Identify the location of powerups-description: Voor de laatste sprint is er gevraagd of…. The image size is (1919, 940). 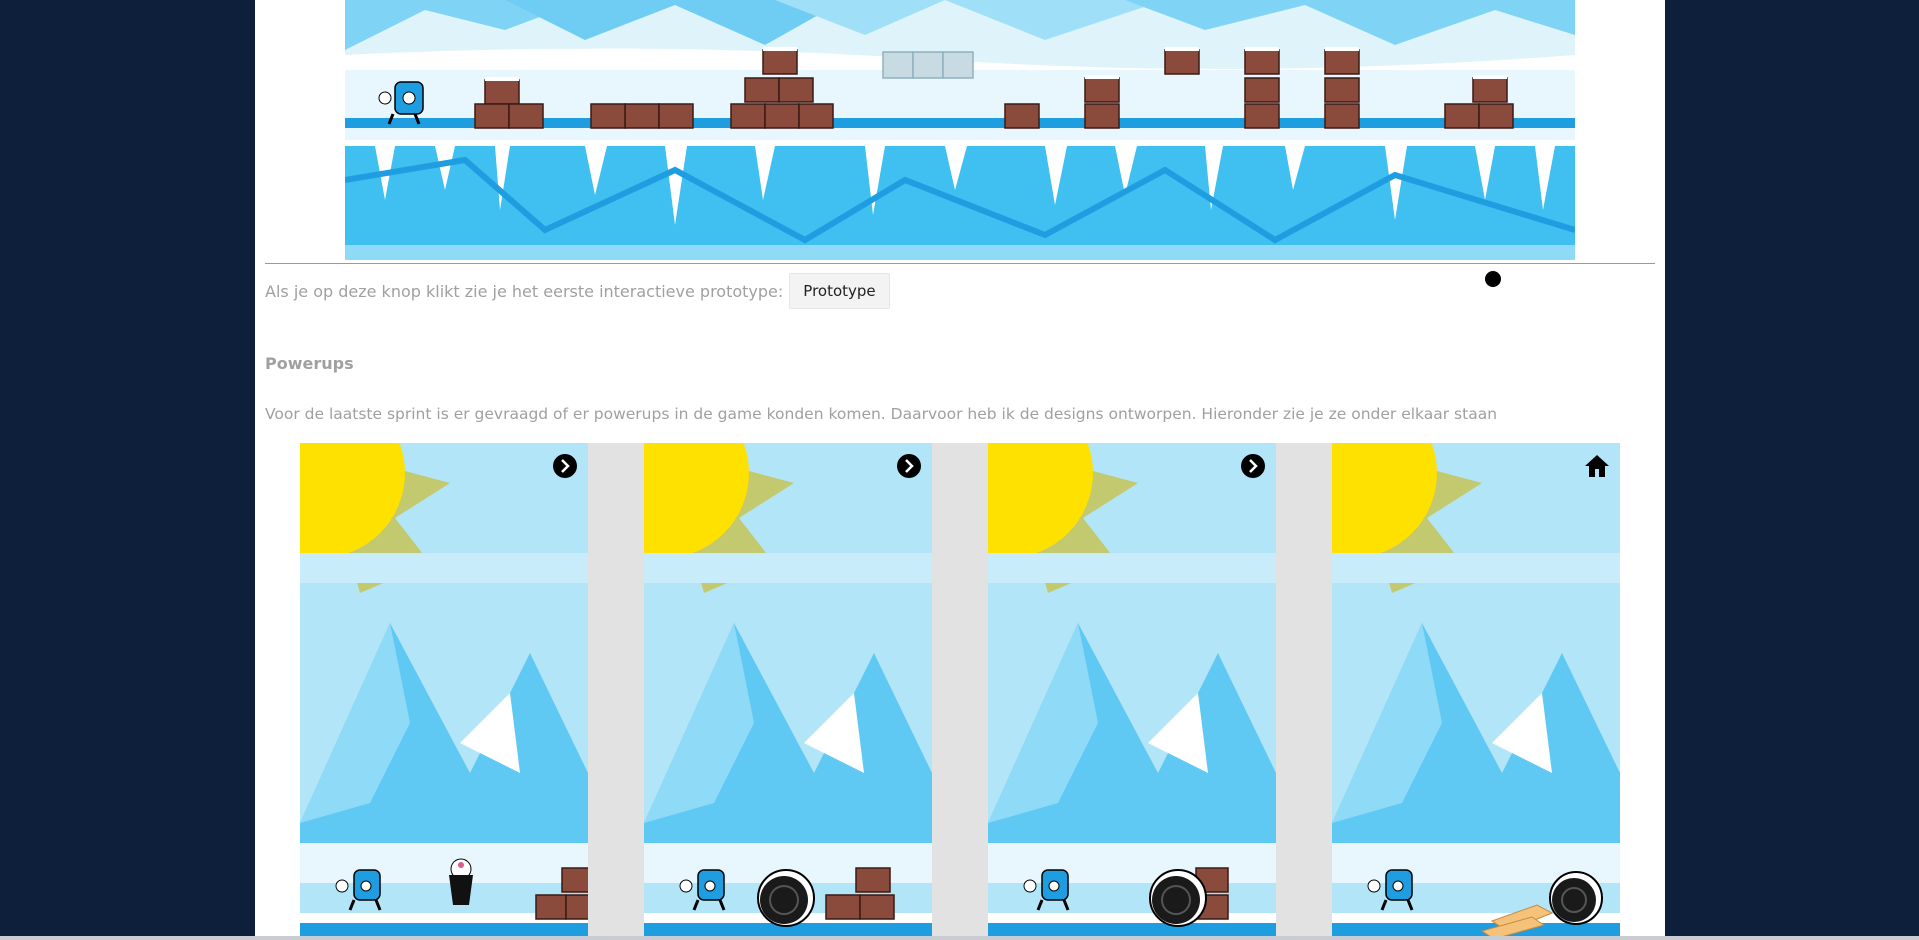
(881, 414).